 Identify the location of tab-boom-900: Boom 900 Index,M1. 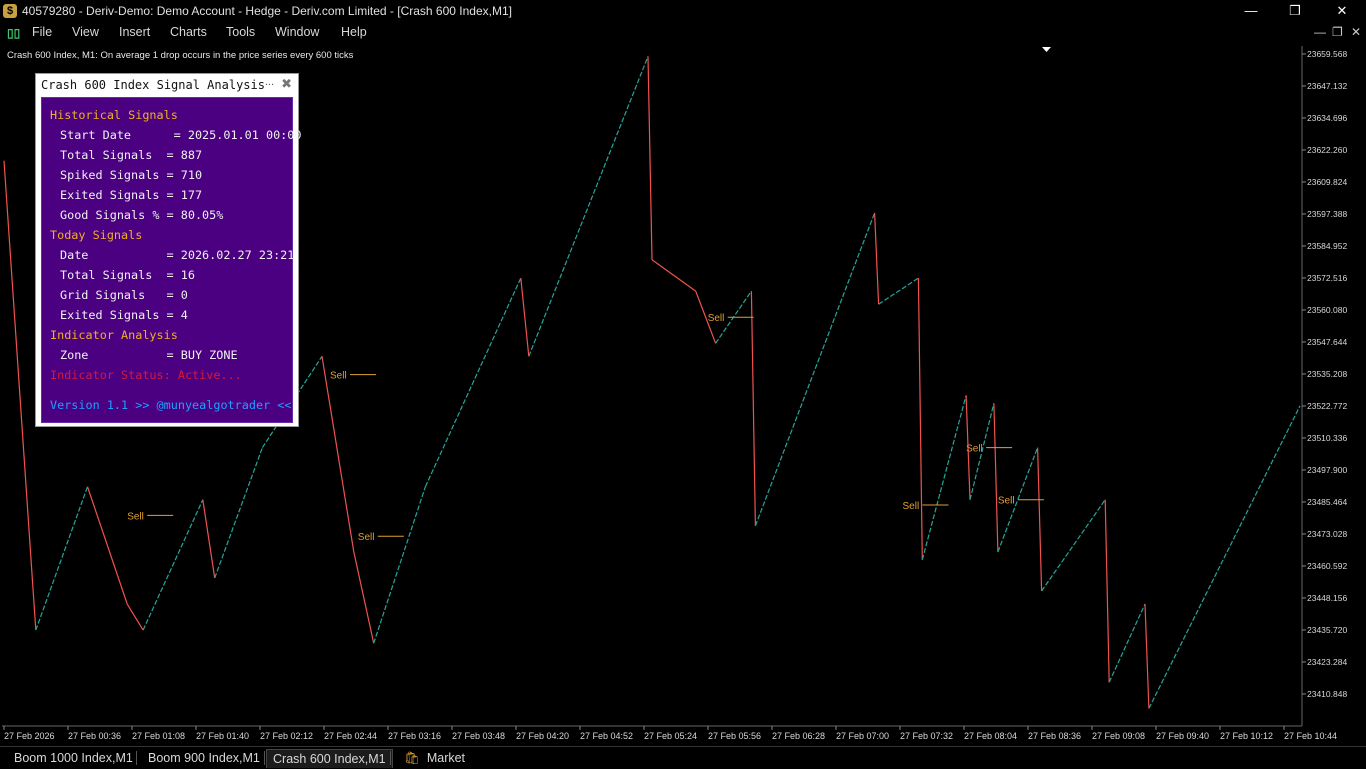
(204, 758).